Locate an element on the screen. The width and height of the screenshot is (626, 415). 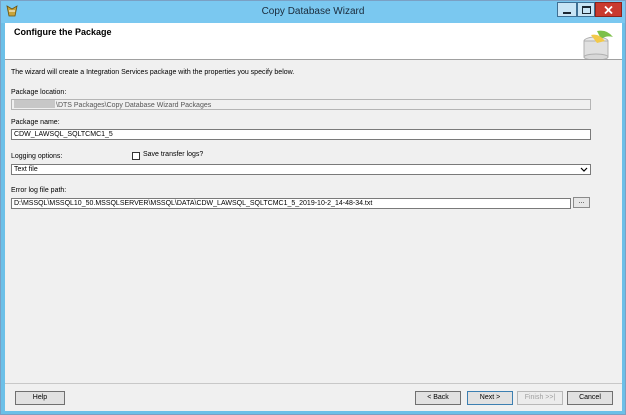
logging-options-value: Text file is located at coordinates (26, 169).